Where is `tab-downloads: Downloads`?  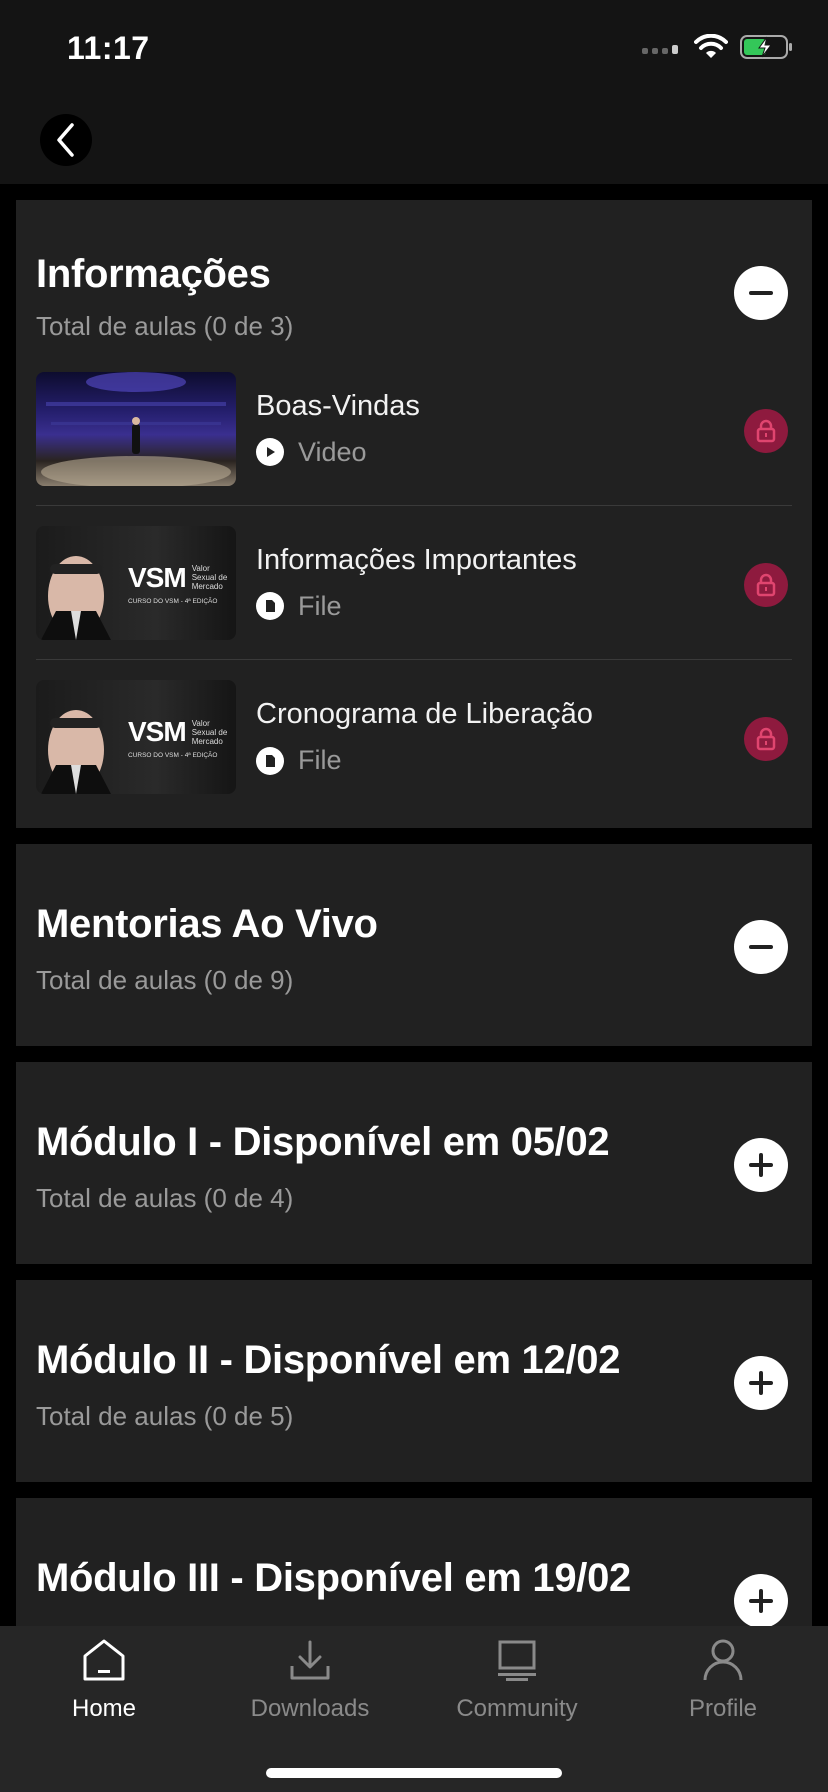
tab-downloads: Downloads is located at coordinates (310, 1680).